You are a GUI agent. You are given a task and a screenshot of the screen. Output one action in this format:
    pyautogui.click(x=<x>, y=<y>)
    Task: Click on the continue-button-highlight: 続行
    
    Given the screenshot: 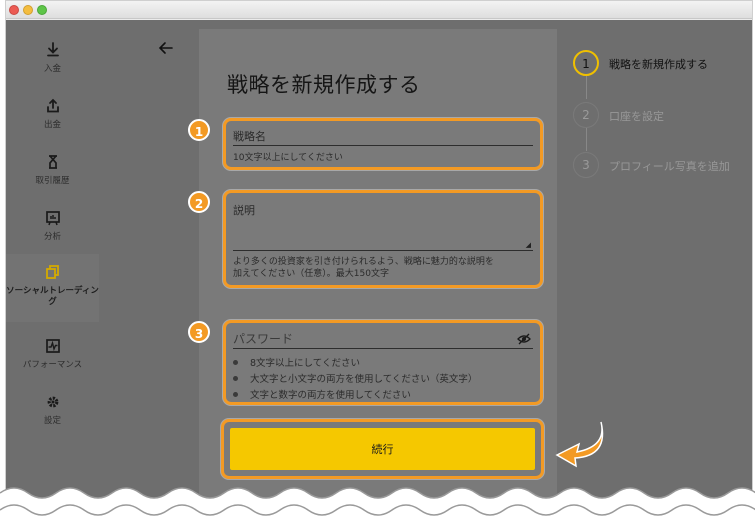 What is the action you would take?
    pyautogui.click(x=382, y=449)
    